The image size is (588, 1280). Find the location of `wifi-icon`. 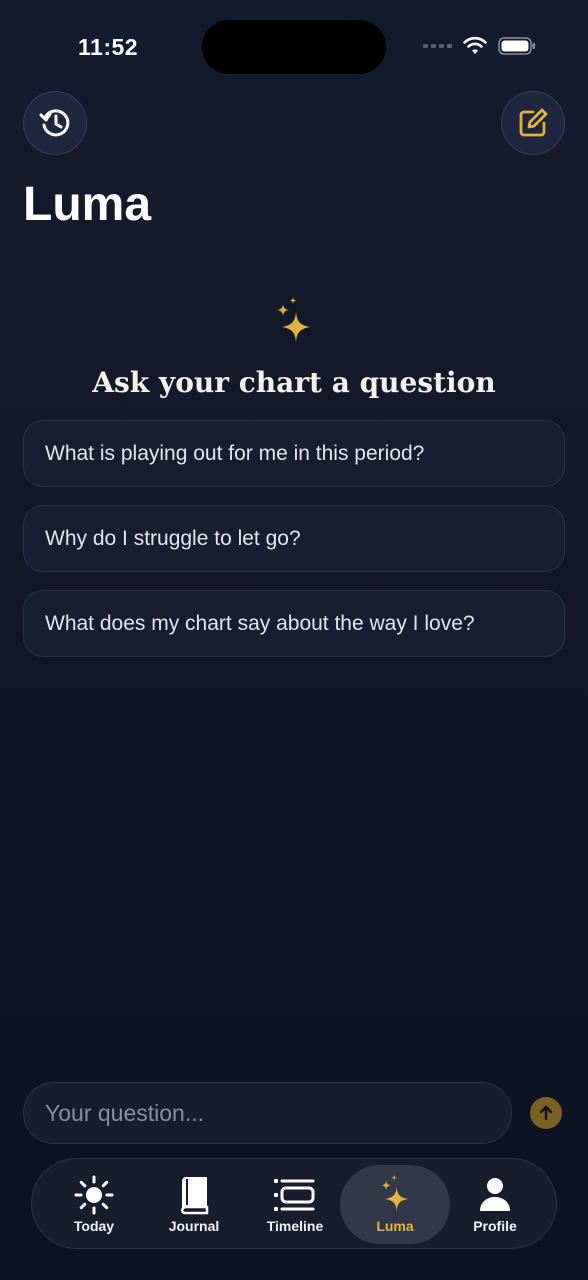

wifi-icon is located at coordinates (475, 45).